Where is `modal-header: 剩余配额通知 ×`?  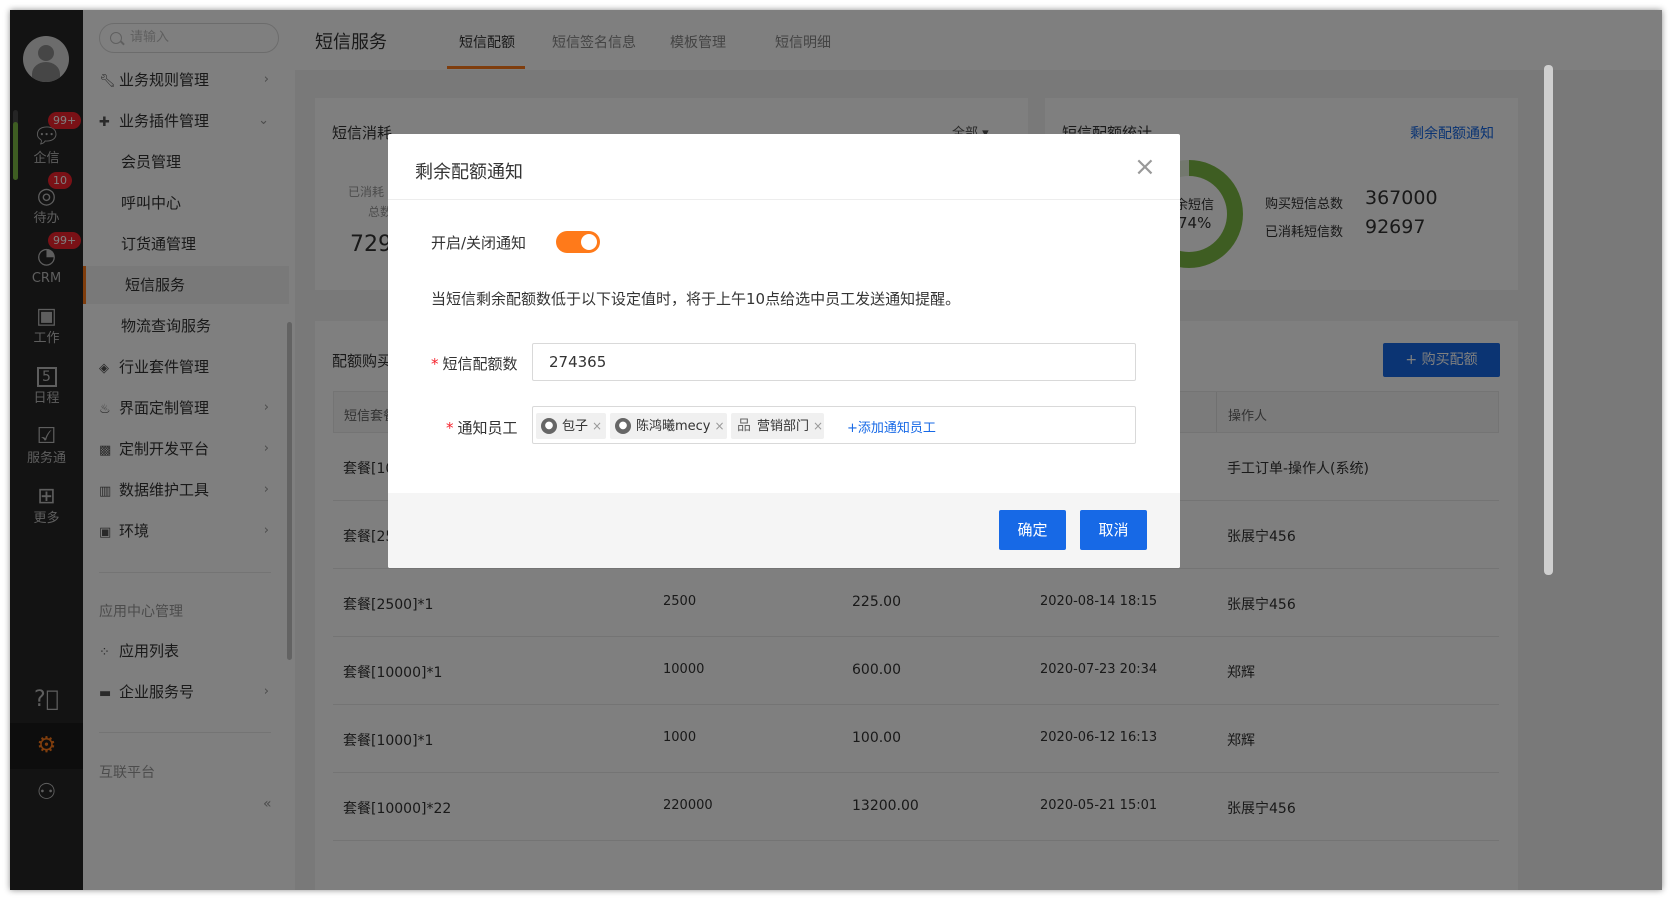 modal-header: 剩余配额通知 × is located at coordinates (784, 167).